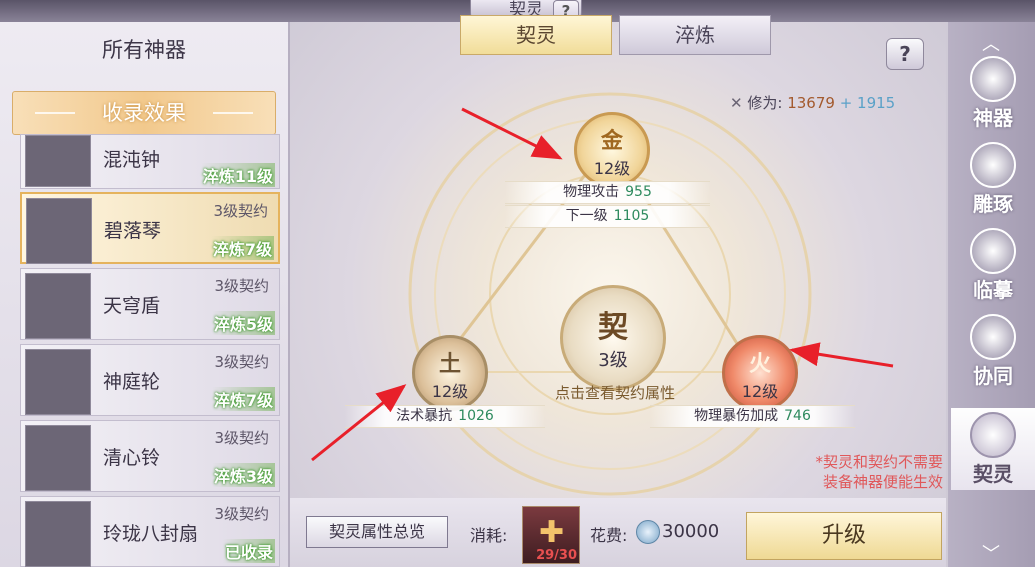 This screenshot has height=567, width=1035. I want to click on cultivation-readout: ✕ 修为: 13679 + 1915, so click(812, 102).